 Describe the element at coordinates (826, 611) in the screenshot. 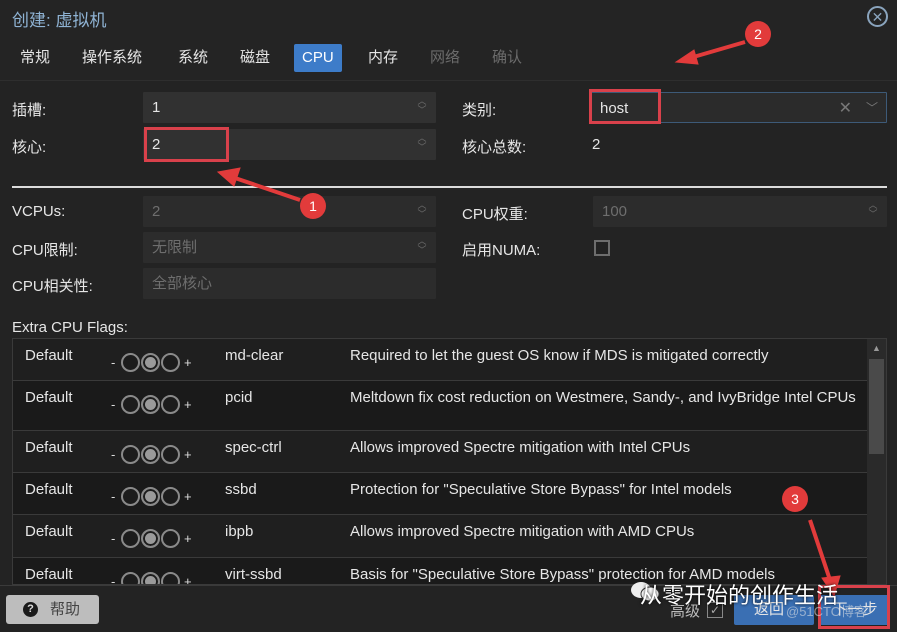

I see `watermark-source: @51CTO博客` at that location.